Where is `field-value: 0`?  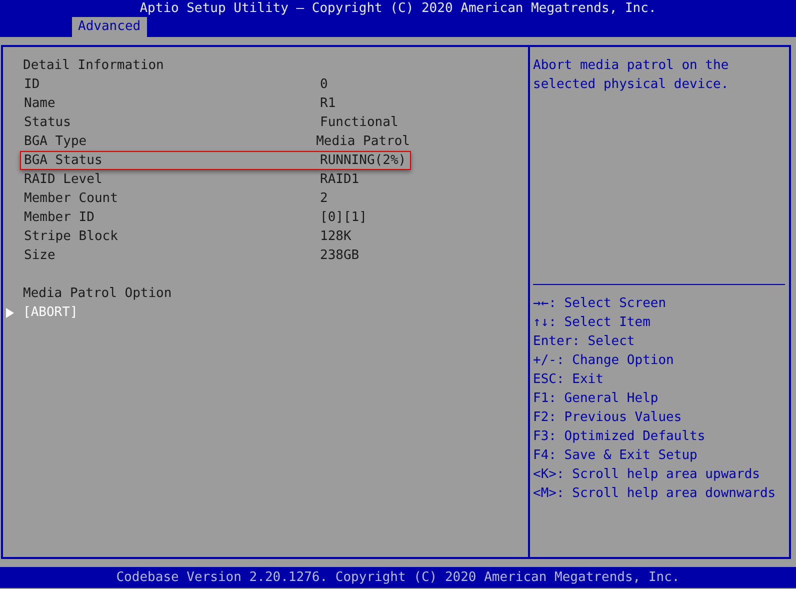 field-value: 0 is located at coordinates (324, 84).